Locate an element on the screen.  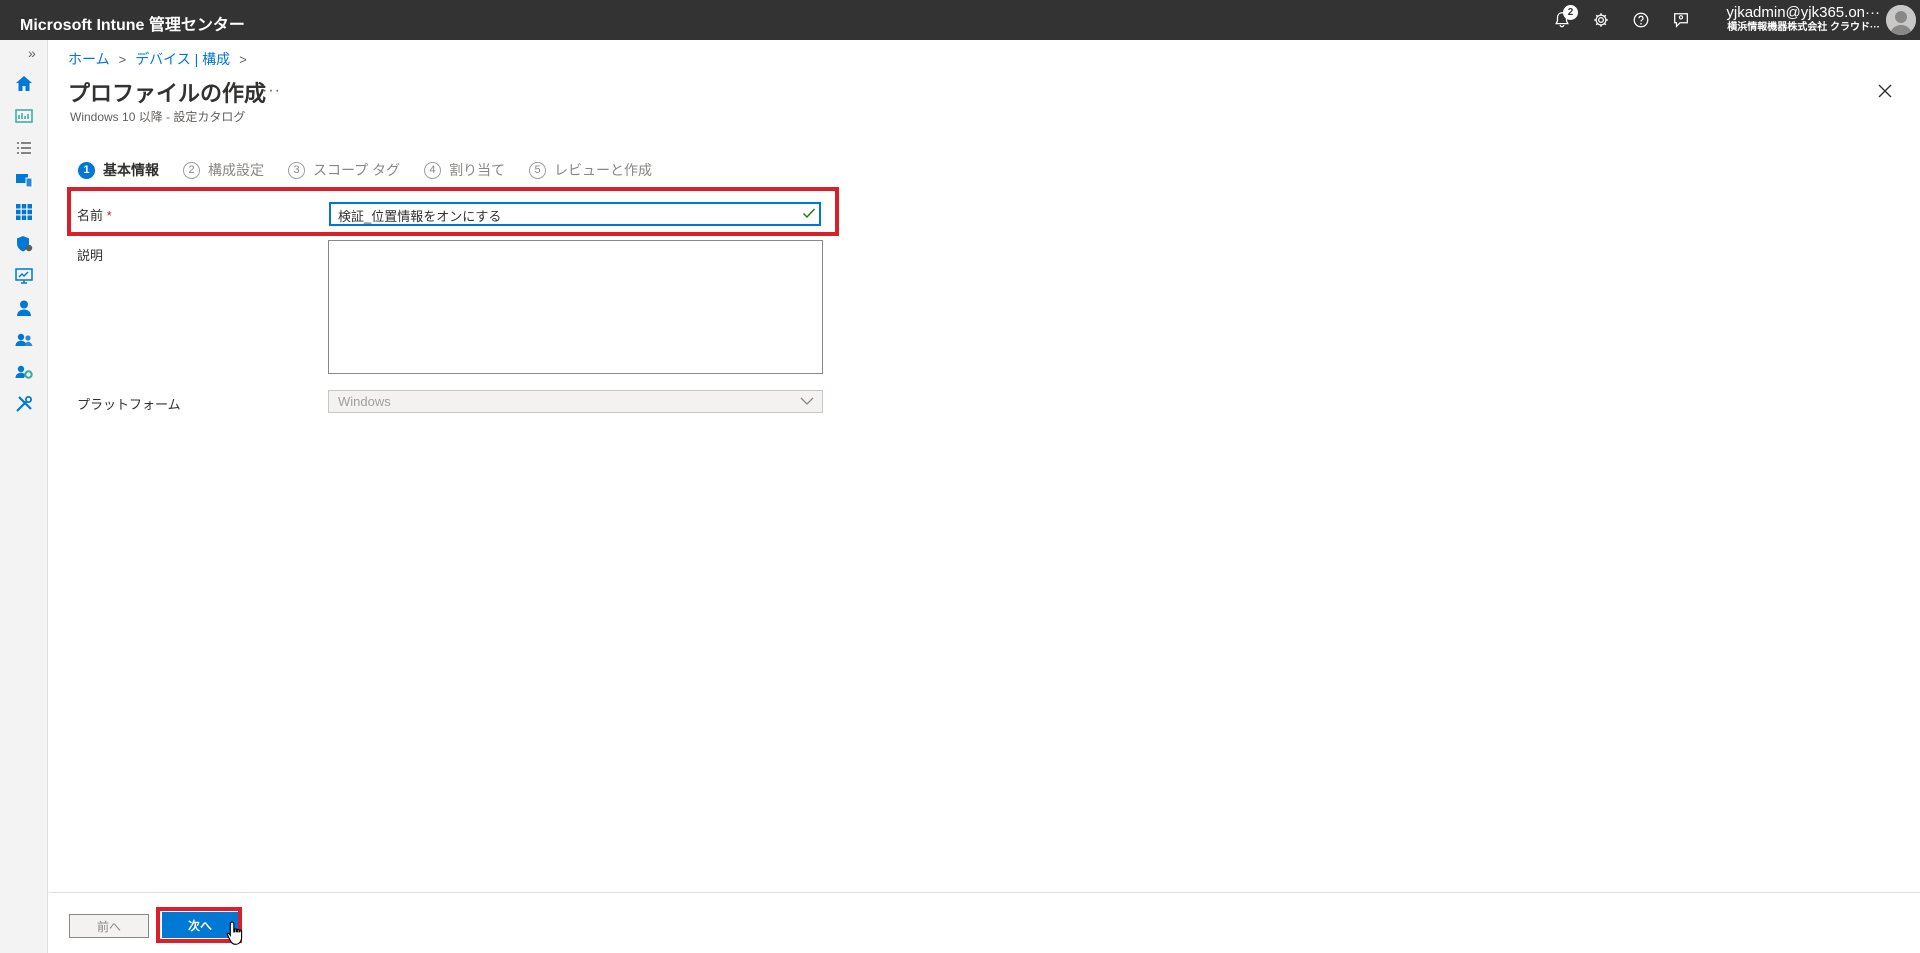
settings-button is located at coordinates (1601, 20).